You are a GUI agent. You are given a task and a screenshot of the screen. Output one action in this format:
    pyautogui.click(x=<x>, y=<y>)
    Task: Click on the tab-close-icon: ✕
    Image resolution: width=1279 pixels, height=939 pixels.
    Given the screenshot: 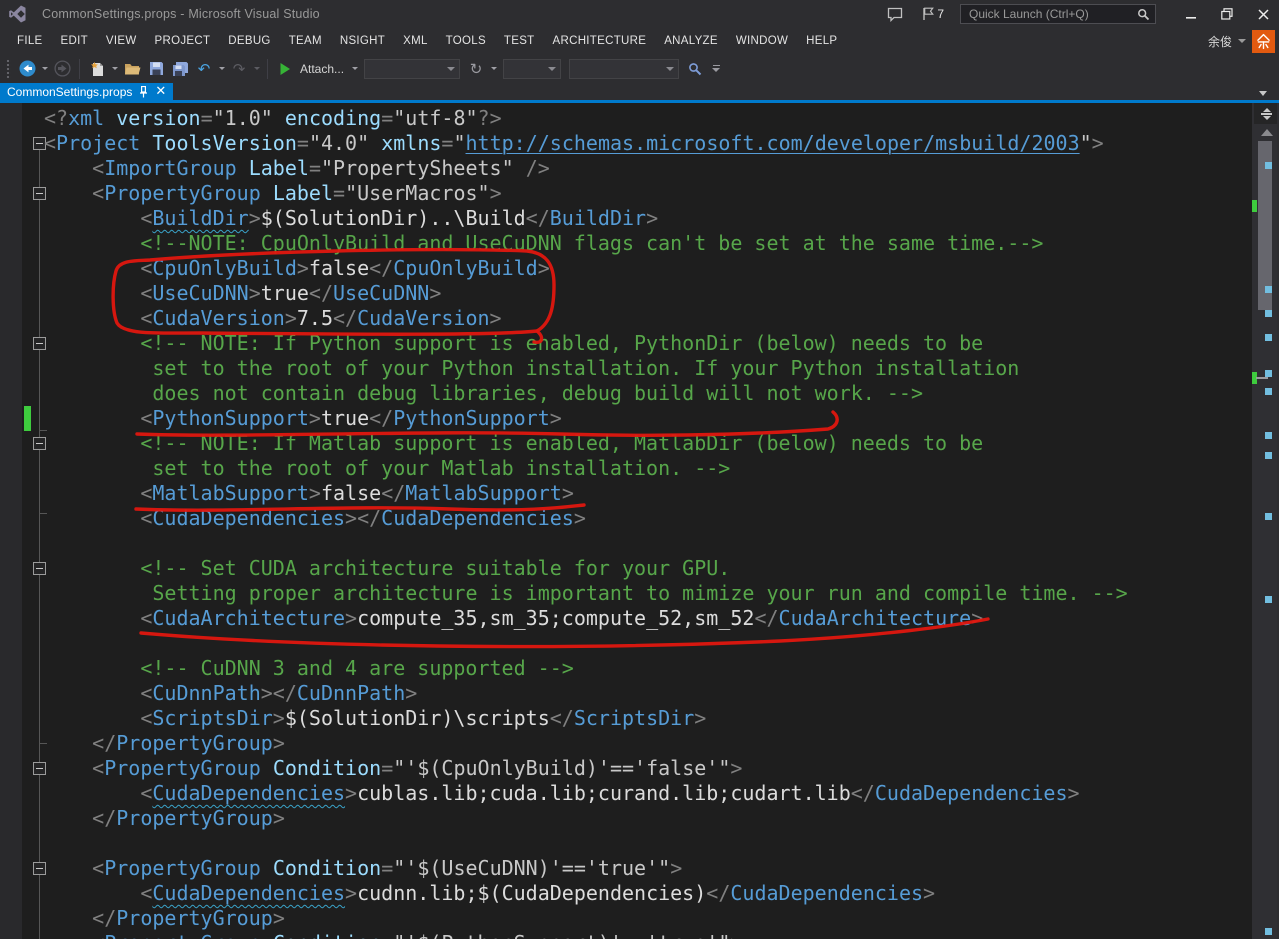 What is the action you would take?
    pyautogui.click(x=160, y=91)
    